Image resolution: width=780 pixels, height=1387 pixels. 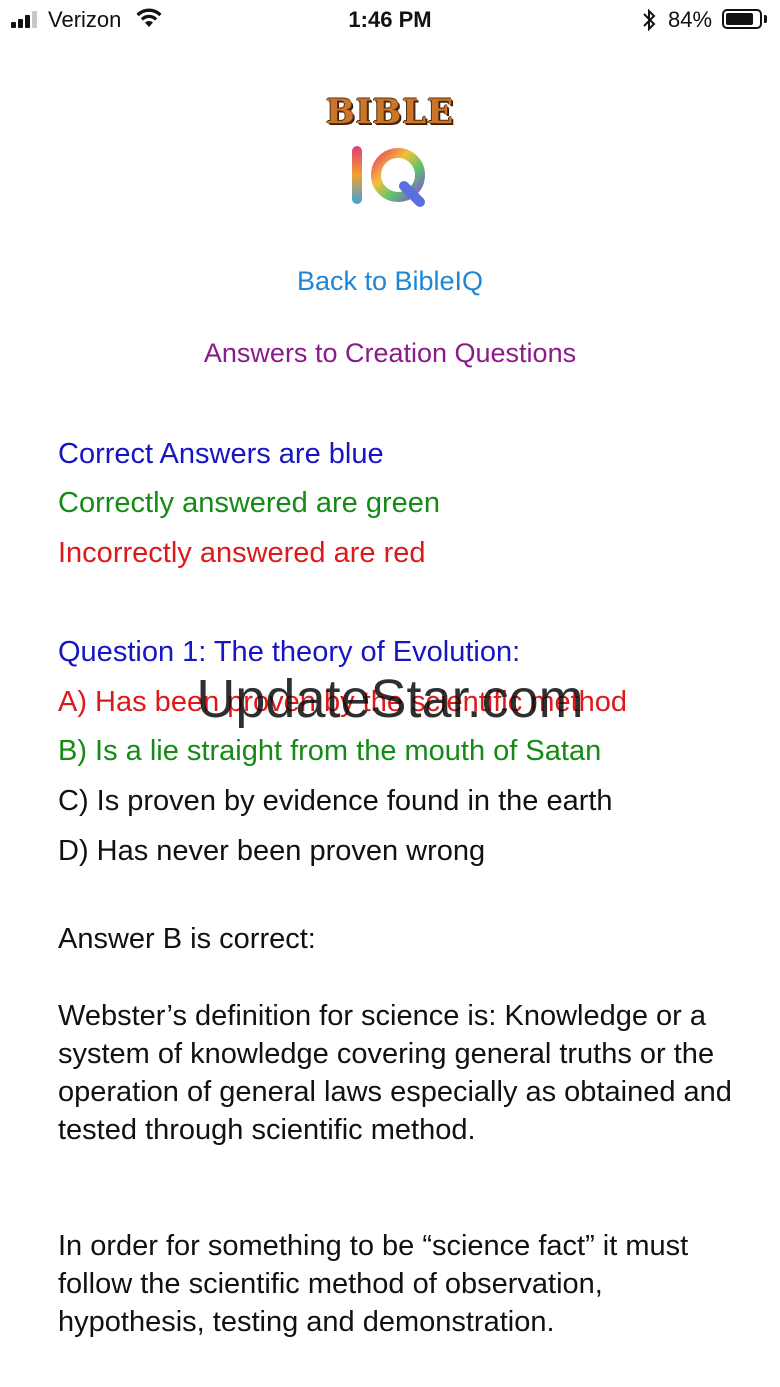 What do you see at coordinates (388, 176) in the screenshot?
I see `logo-iq-mark: IQ` at bounding box center [388, 176].